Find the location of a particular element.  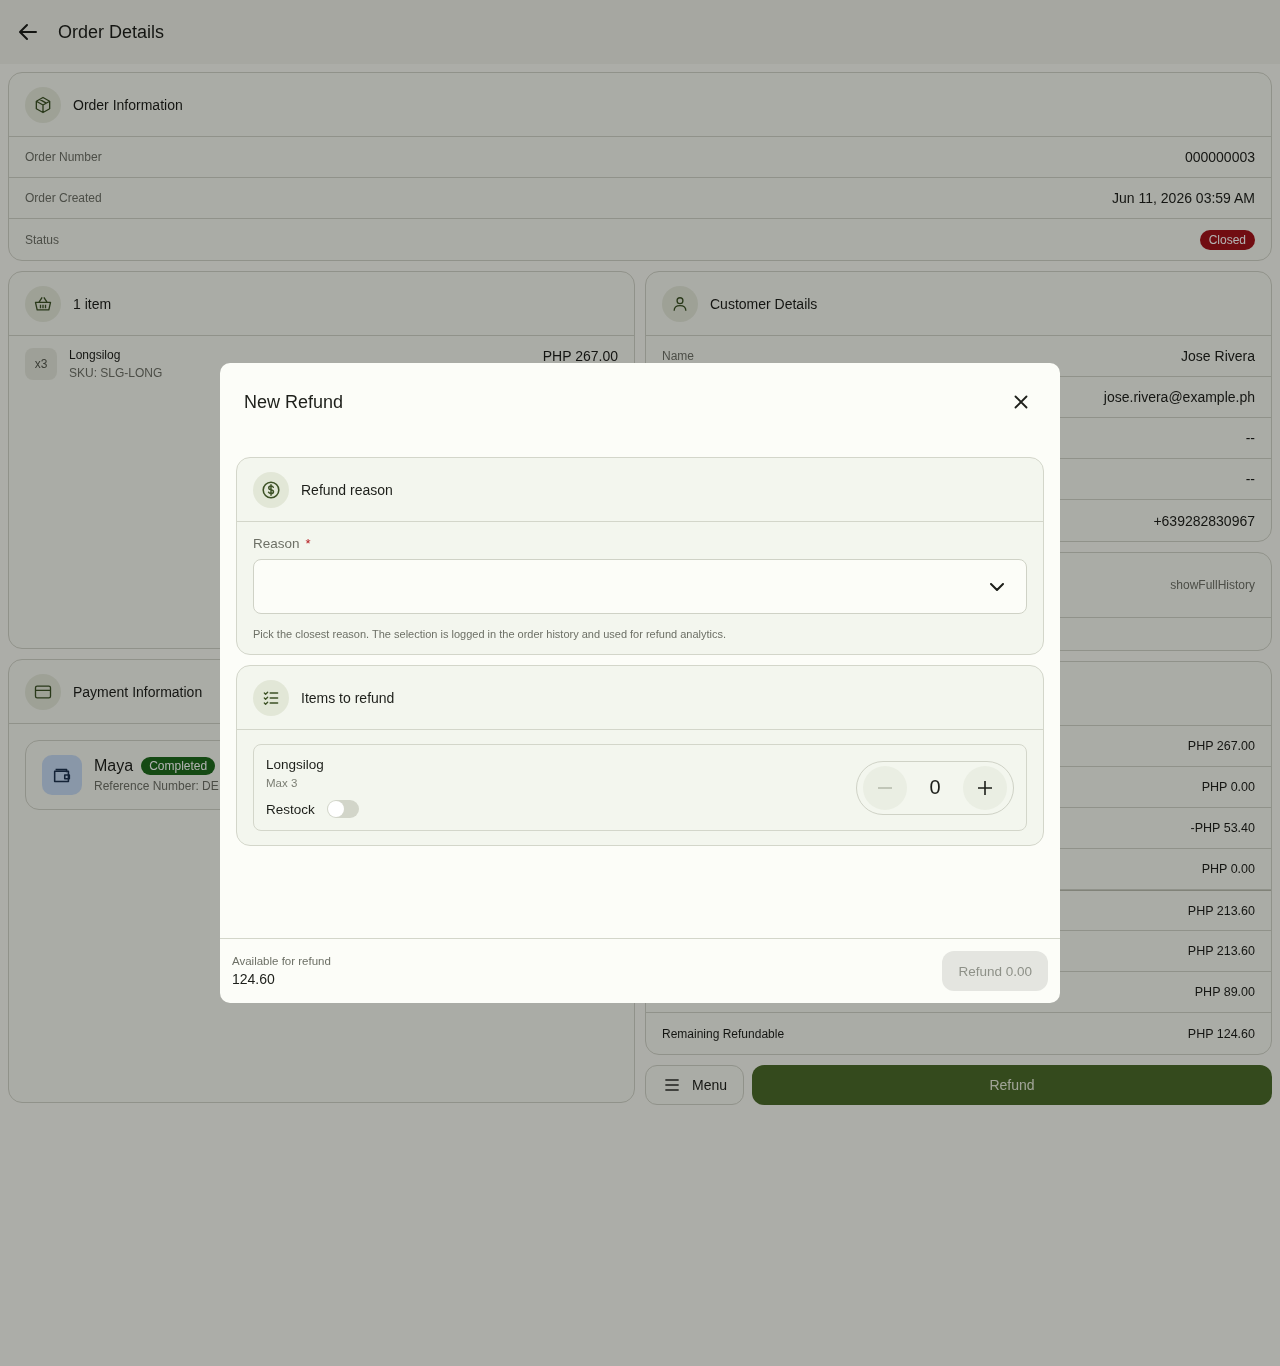

card-title: 1 item is located at coordinates (92, 303).